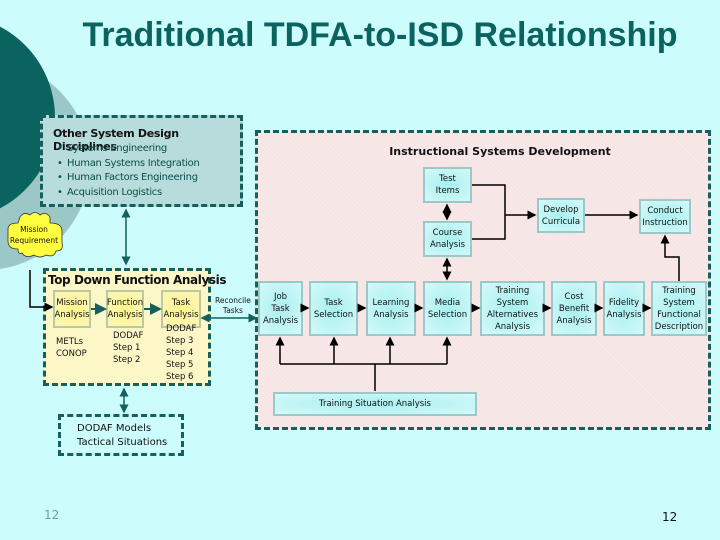 This screenshot has height=540, width=720. Describe the element at coordinates (391, 308) in the screenshot. I see `learning-analysis-node: Learning Analysis` at that location.